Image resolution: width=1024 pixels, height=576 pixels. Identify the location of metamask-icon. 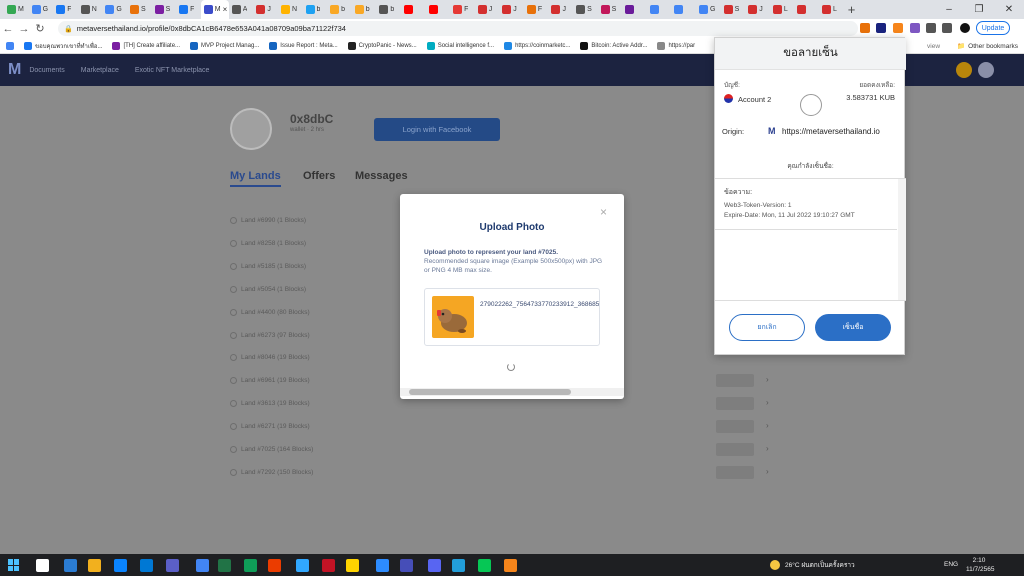
(898, 28).